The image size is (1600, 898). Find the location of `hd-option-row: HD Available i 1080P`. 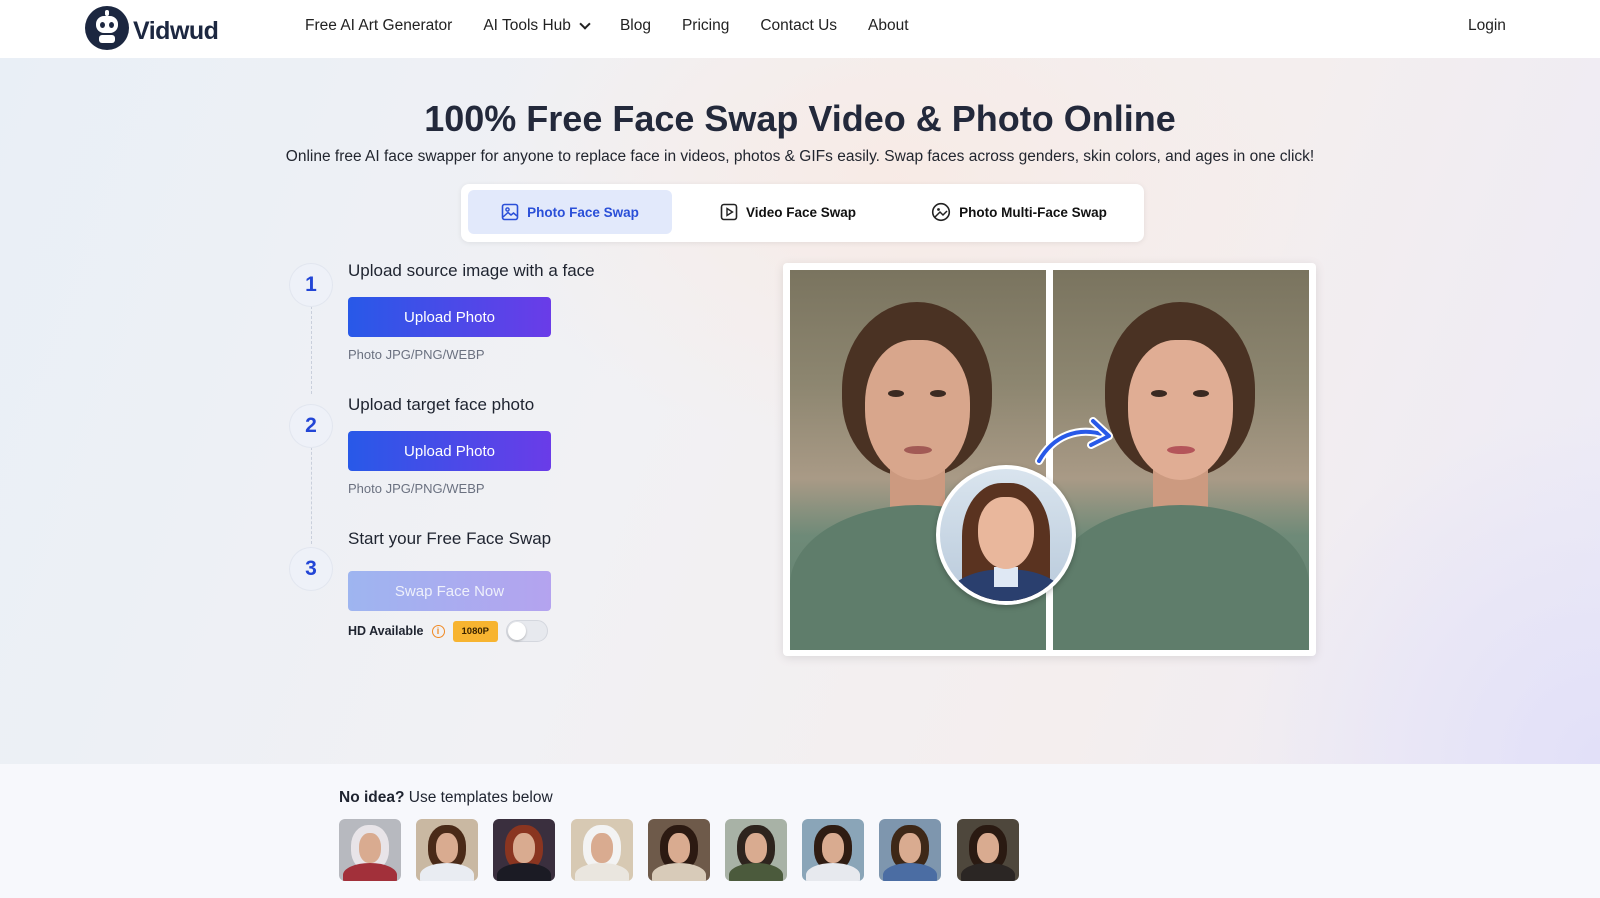

hd-option-row: HD Available i 1080P is located at coordinates (448, 631).